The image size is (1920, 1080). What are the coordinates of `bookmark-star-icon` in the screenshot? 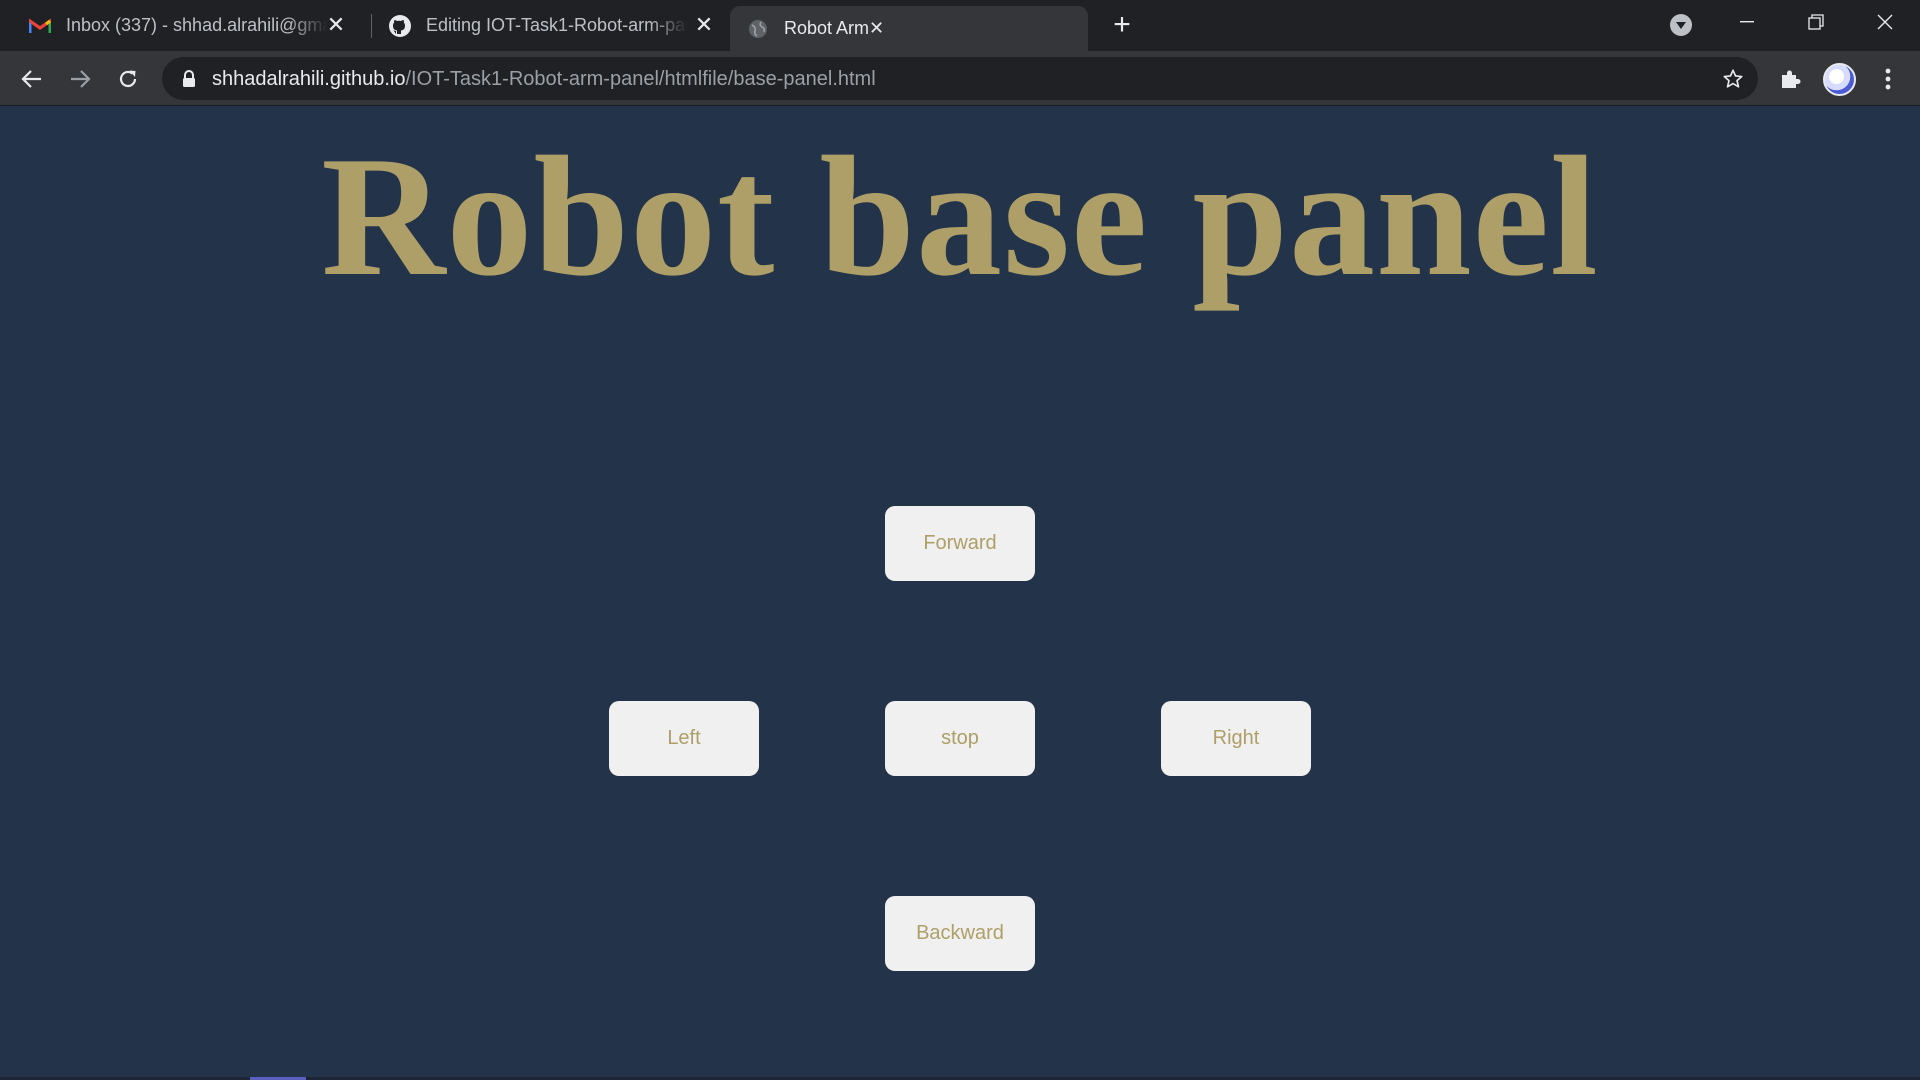 It's located at (1733, 79).